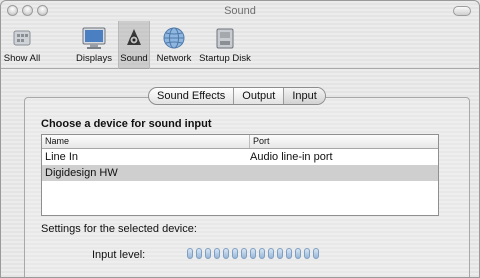 This screenshot has width=480, height=278. What do you see at coordinates (192, 96) in the screenshot?
I see `tab-sound-effects: Sound Effects` at bounding box center [192, 96].